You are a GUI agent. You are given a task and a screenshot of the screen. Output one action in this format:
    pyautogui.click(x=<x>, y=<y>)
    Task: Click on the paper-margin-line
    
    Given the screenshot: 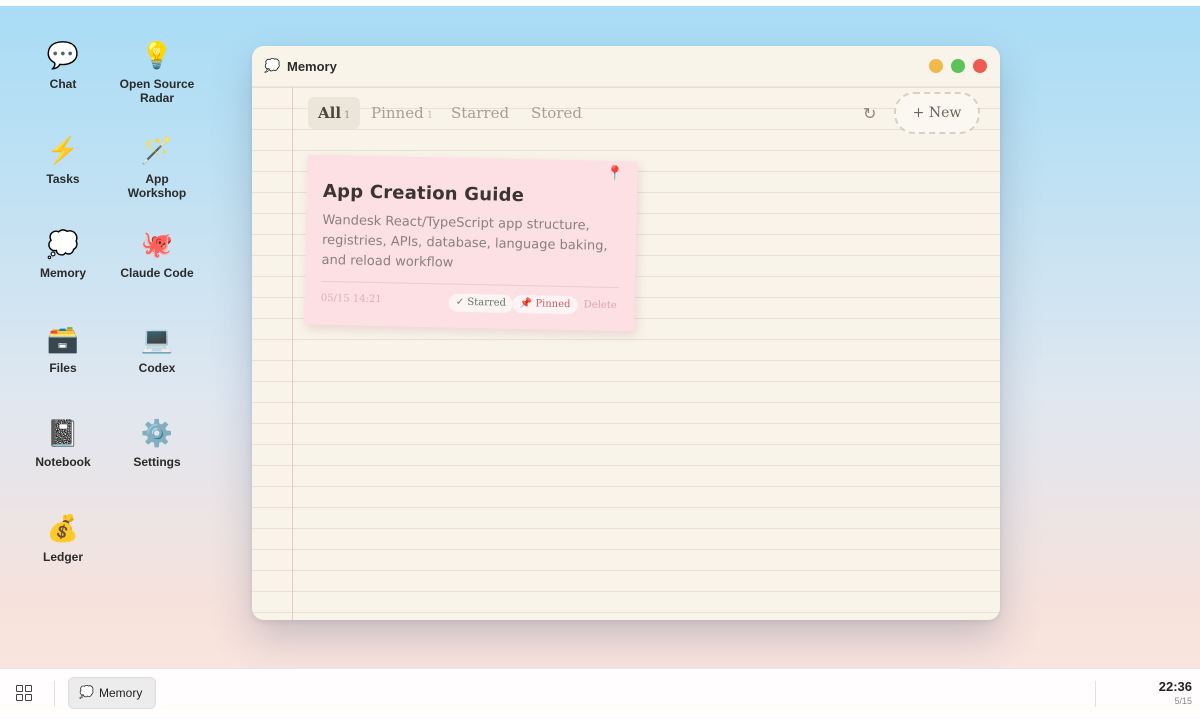 What is the action you would take?
    pyautogui.click(x=292, y=353)
    